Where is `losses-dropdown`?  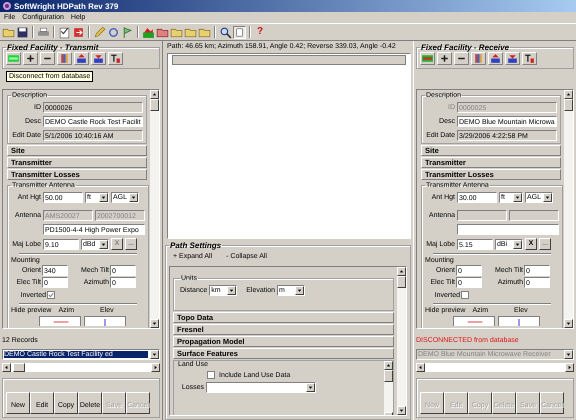 losses-dropdown is located at coordinates (261, 387).